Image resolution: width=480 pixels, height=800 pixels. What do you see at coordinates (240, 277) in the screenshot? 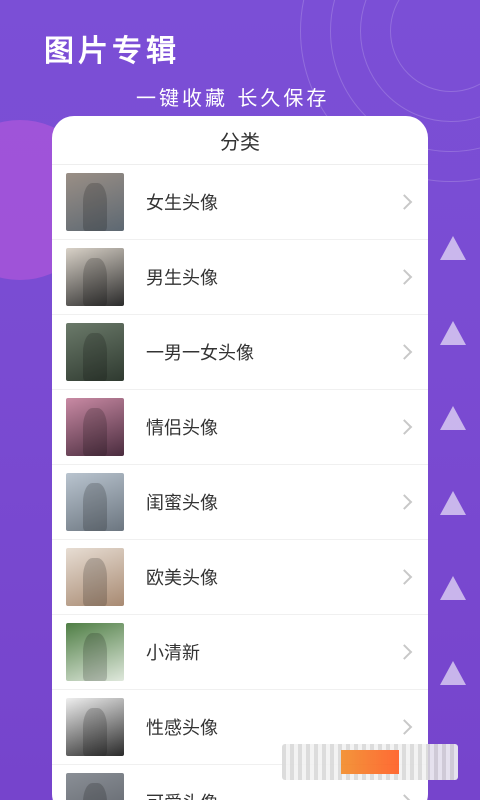
I see `category-row: 男生头像` at bounding box center [240, 277].